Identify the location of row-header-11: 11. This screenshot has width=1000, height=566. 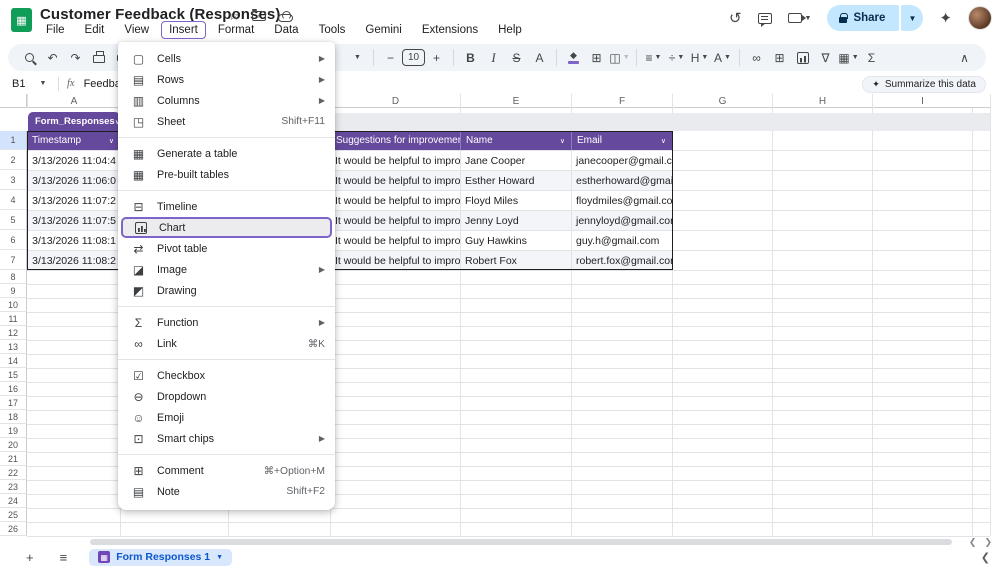
(13, 319).